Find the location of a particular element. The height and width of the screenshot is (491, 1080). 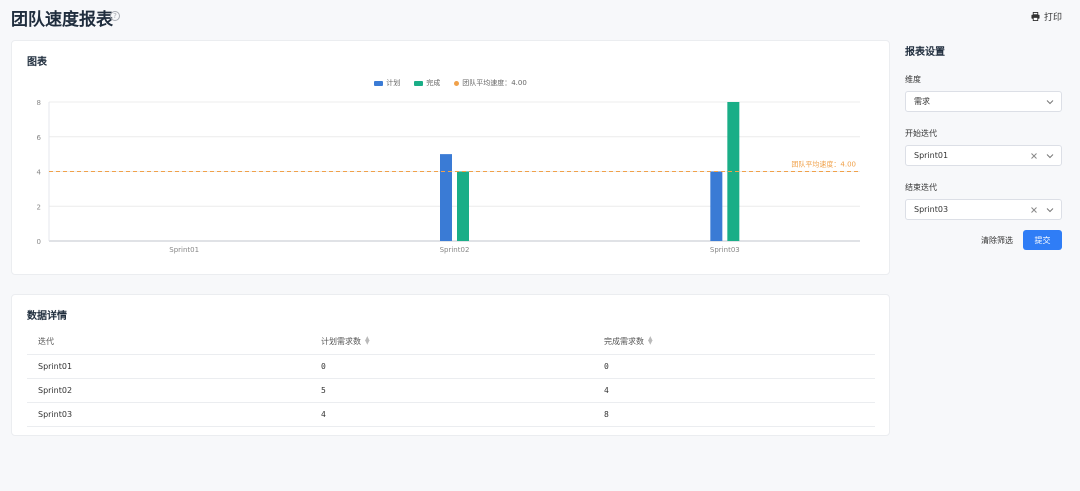

y-tick-label: 8 is located at coordinates (39, 103).